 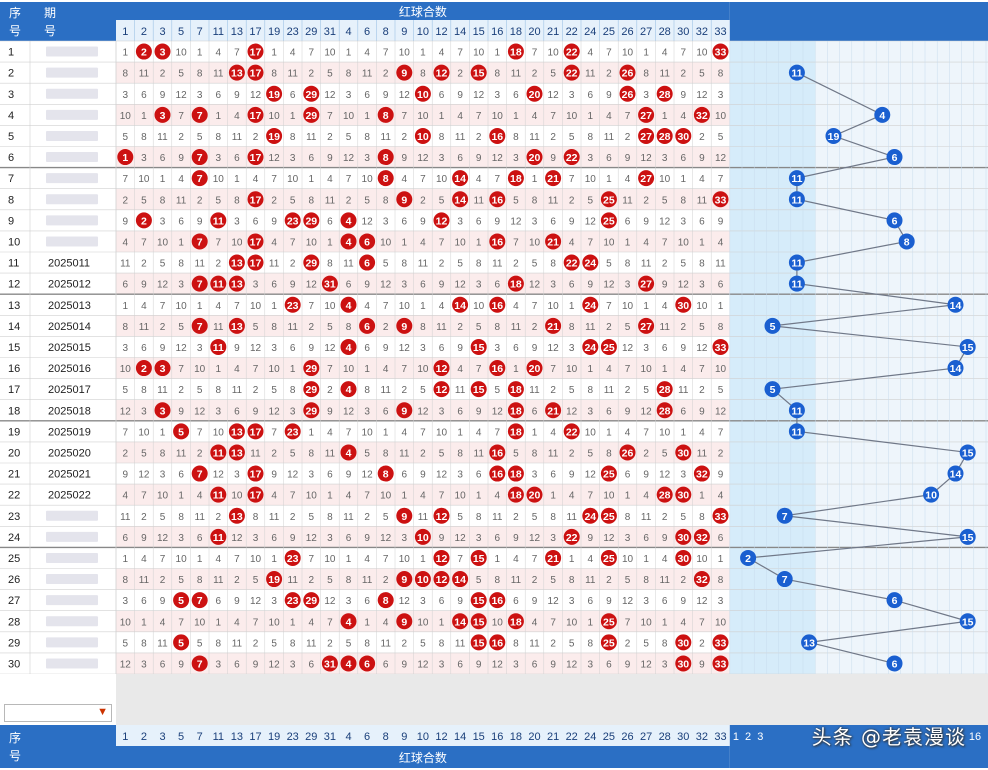 I want to click on red-ball-label: 30, so click(x=683, y=643).